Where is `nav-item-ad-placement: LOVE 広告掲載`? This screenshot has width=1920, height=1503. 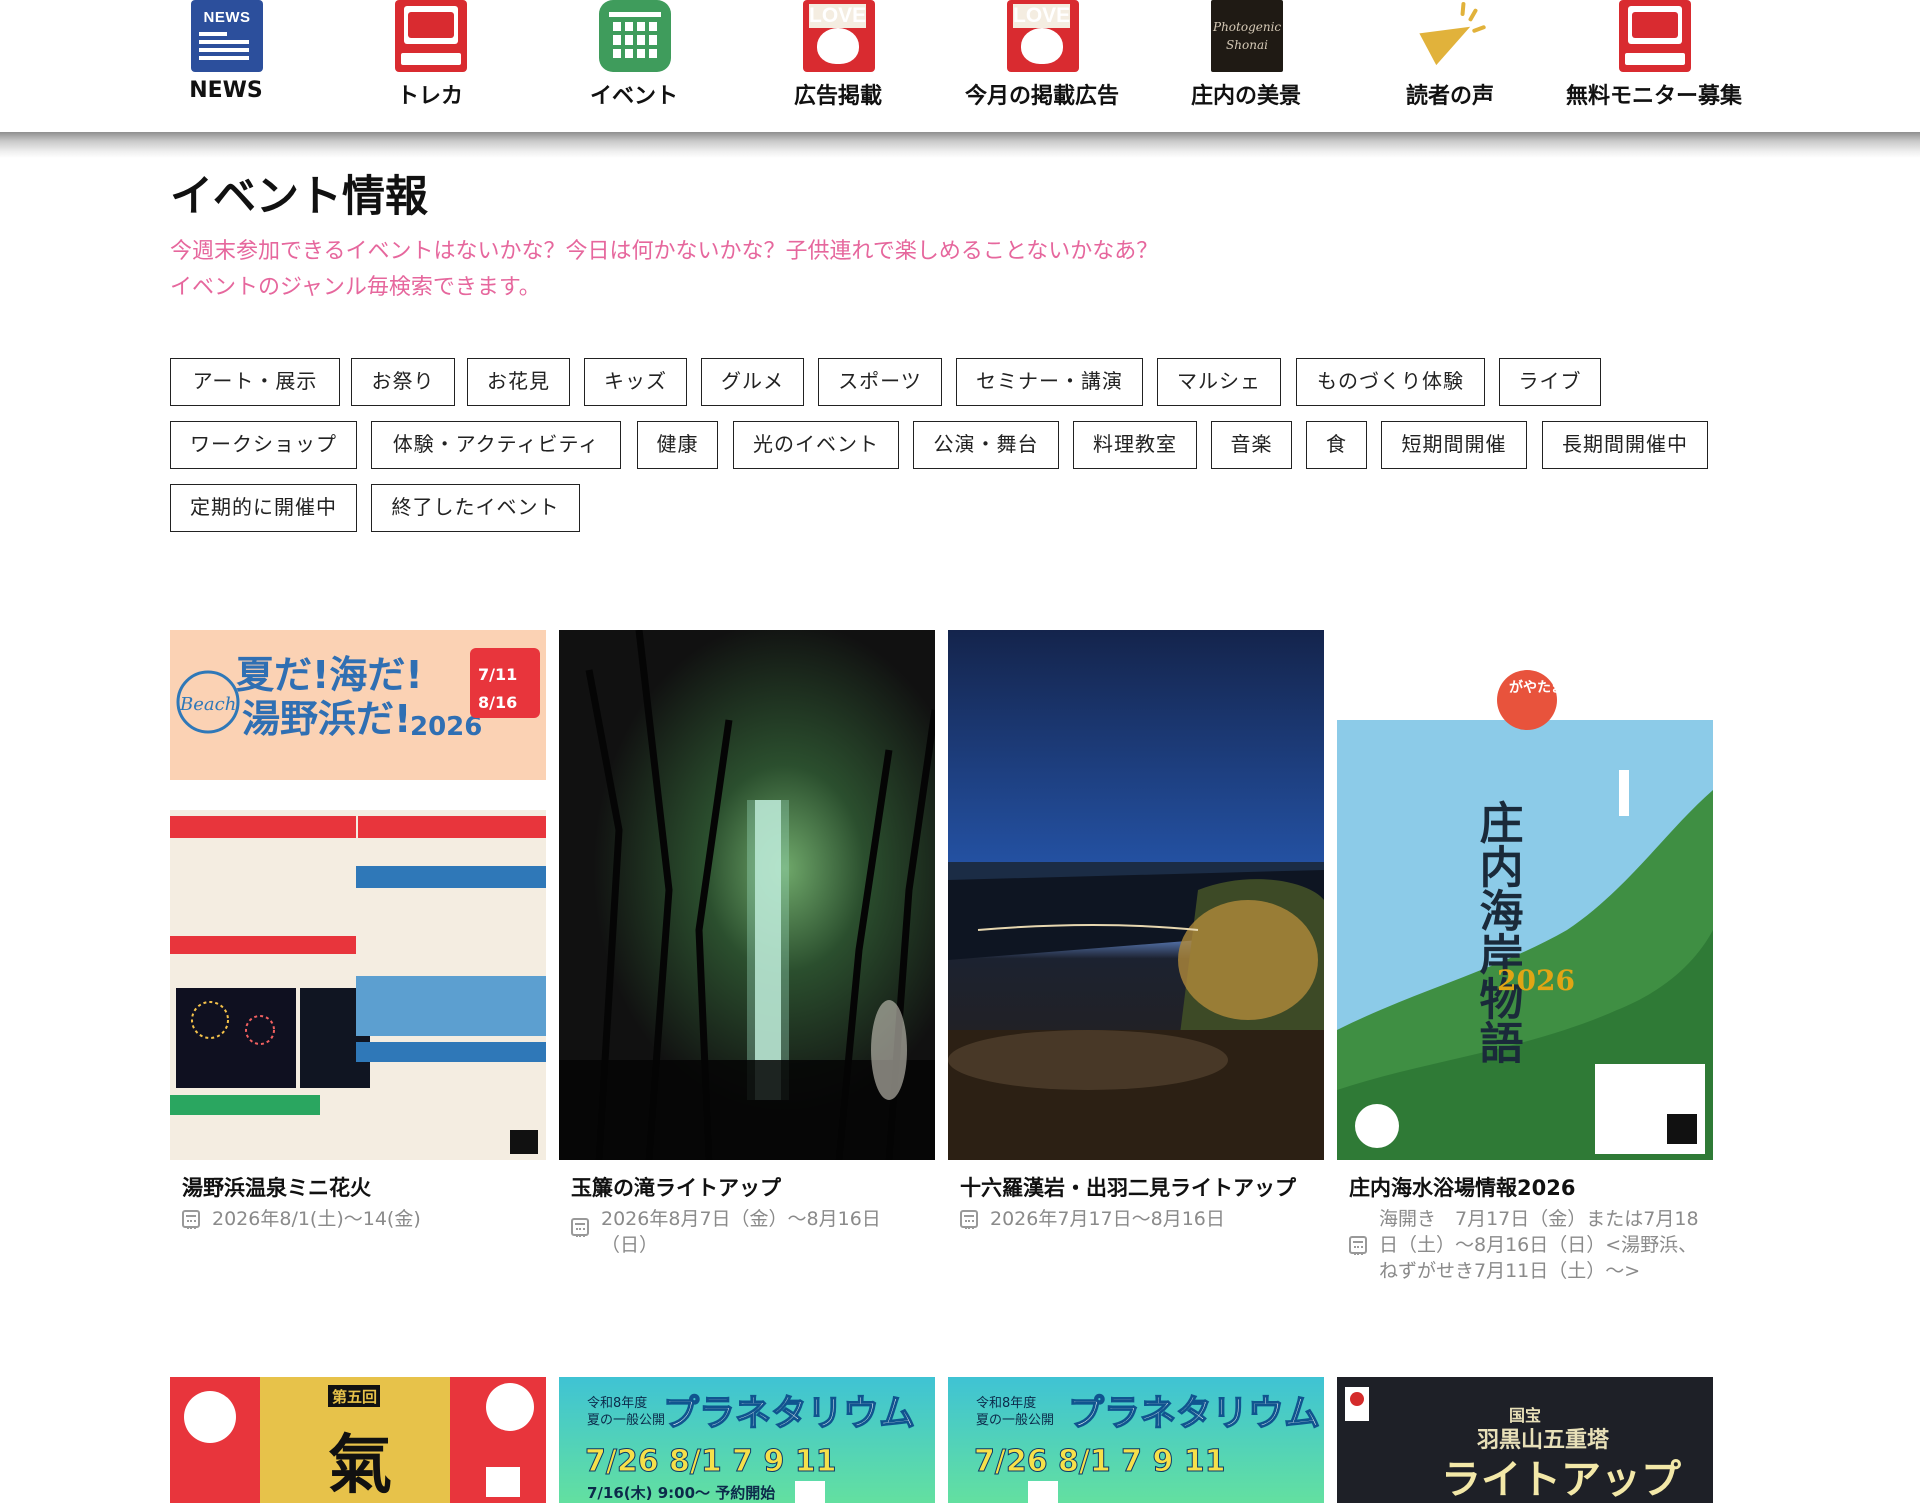
nav-item-ad-placement: LOVE 広告掲載 is located at coordinates (838, 55).